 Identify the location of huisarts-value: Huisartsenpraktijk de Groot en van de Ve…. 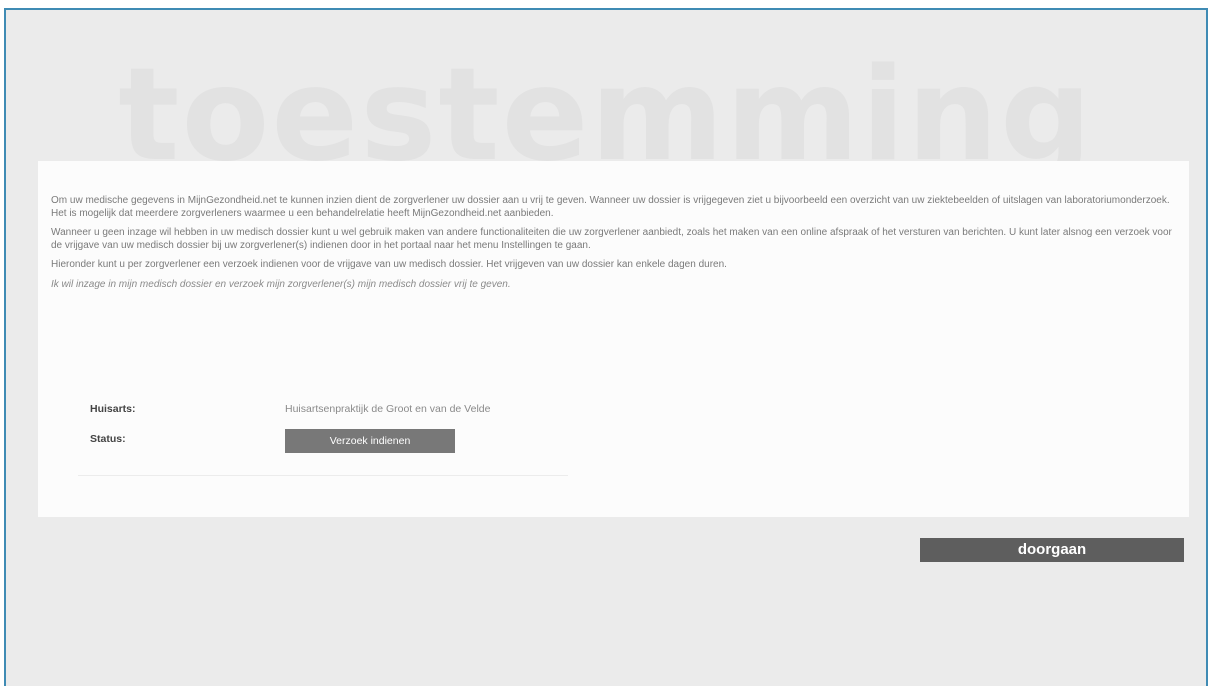
(388, 409).